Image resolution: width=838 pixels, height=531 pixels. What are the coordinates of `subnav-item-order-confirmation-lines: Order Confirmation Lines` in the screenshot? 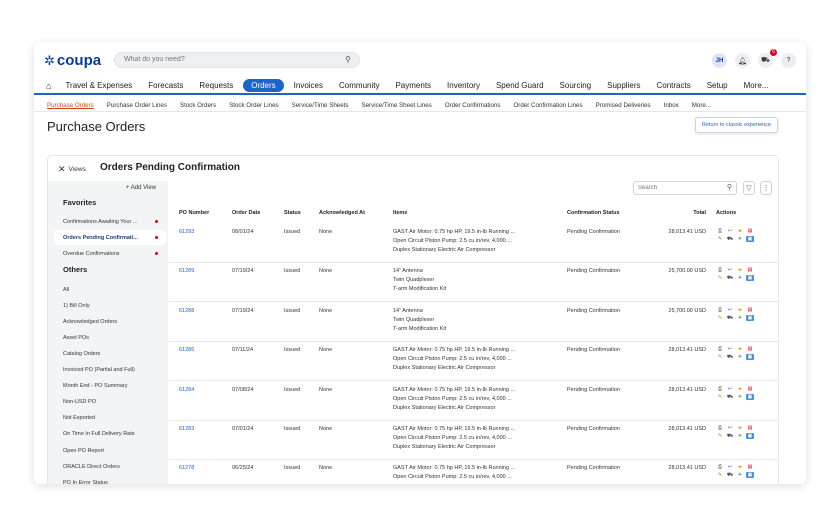 It's located at (547, 105).